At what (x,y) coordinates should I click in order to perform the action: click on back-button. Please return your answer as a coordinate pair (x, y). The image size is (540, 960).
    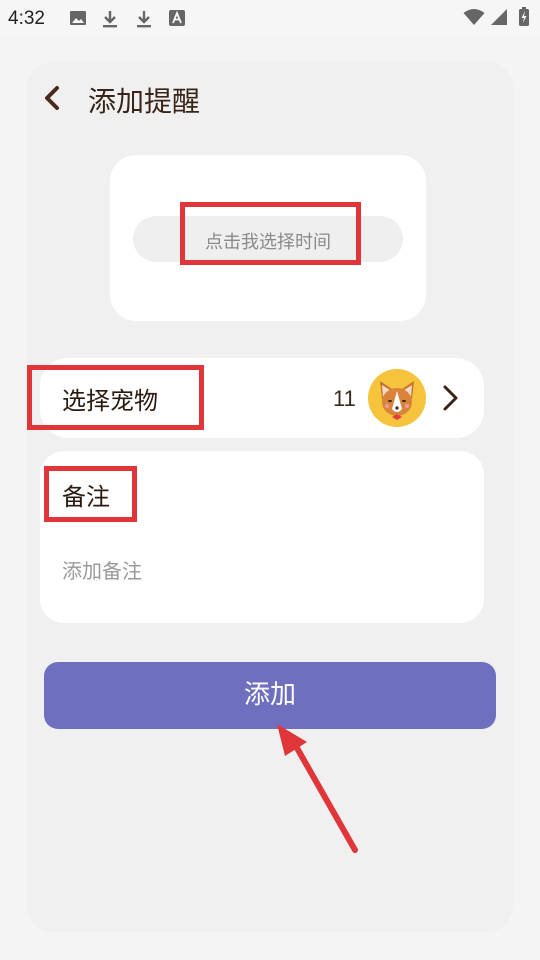
    Looking at the image, I should click on (54, 98).